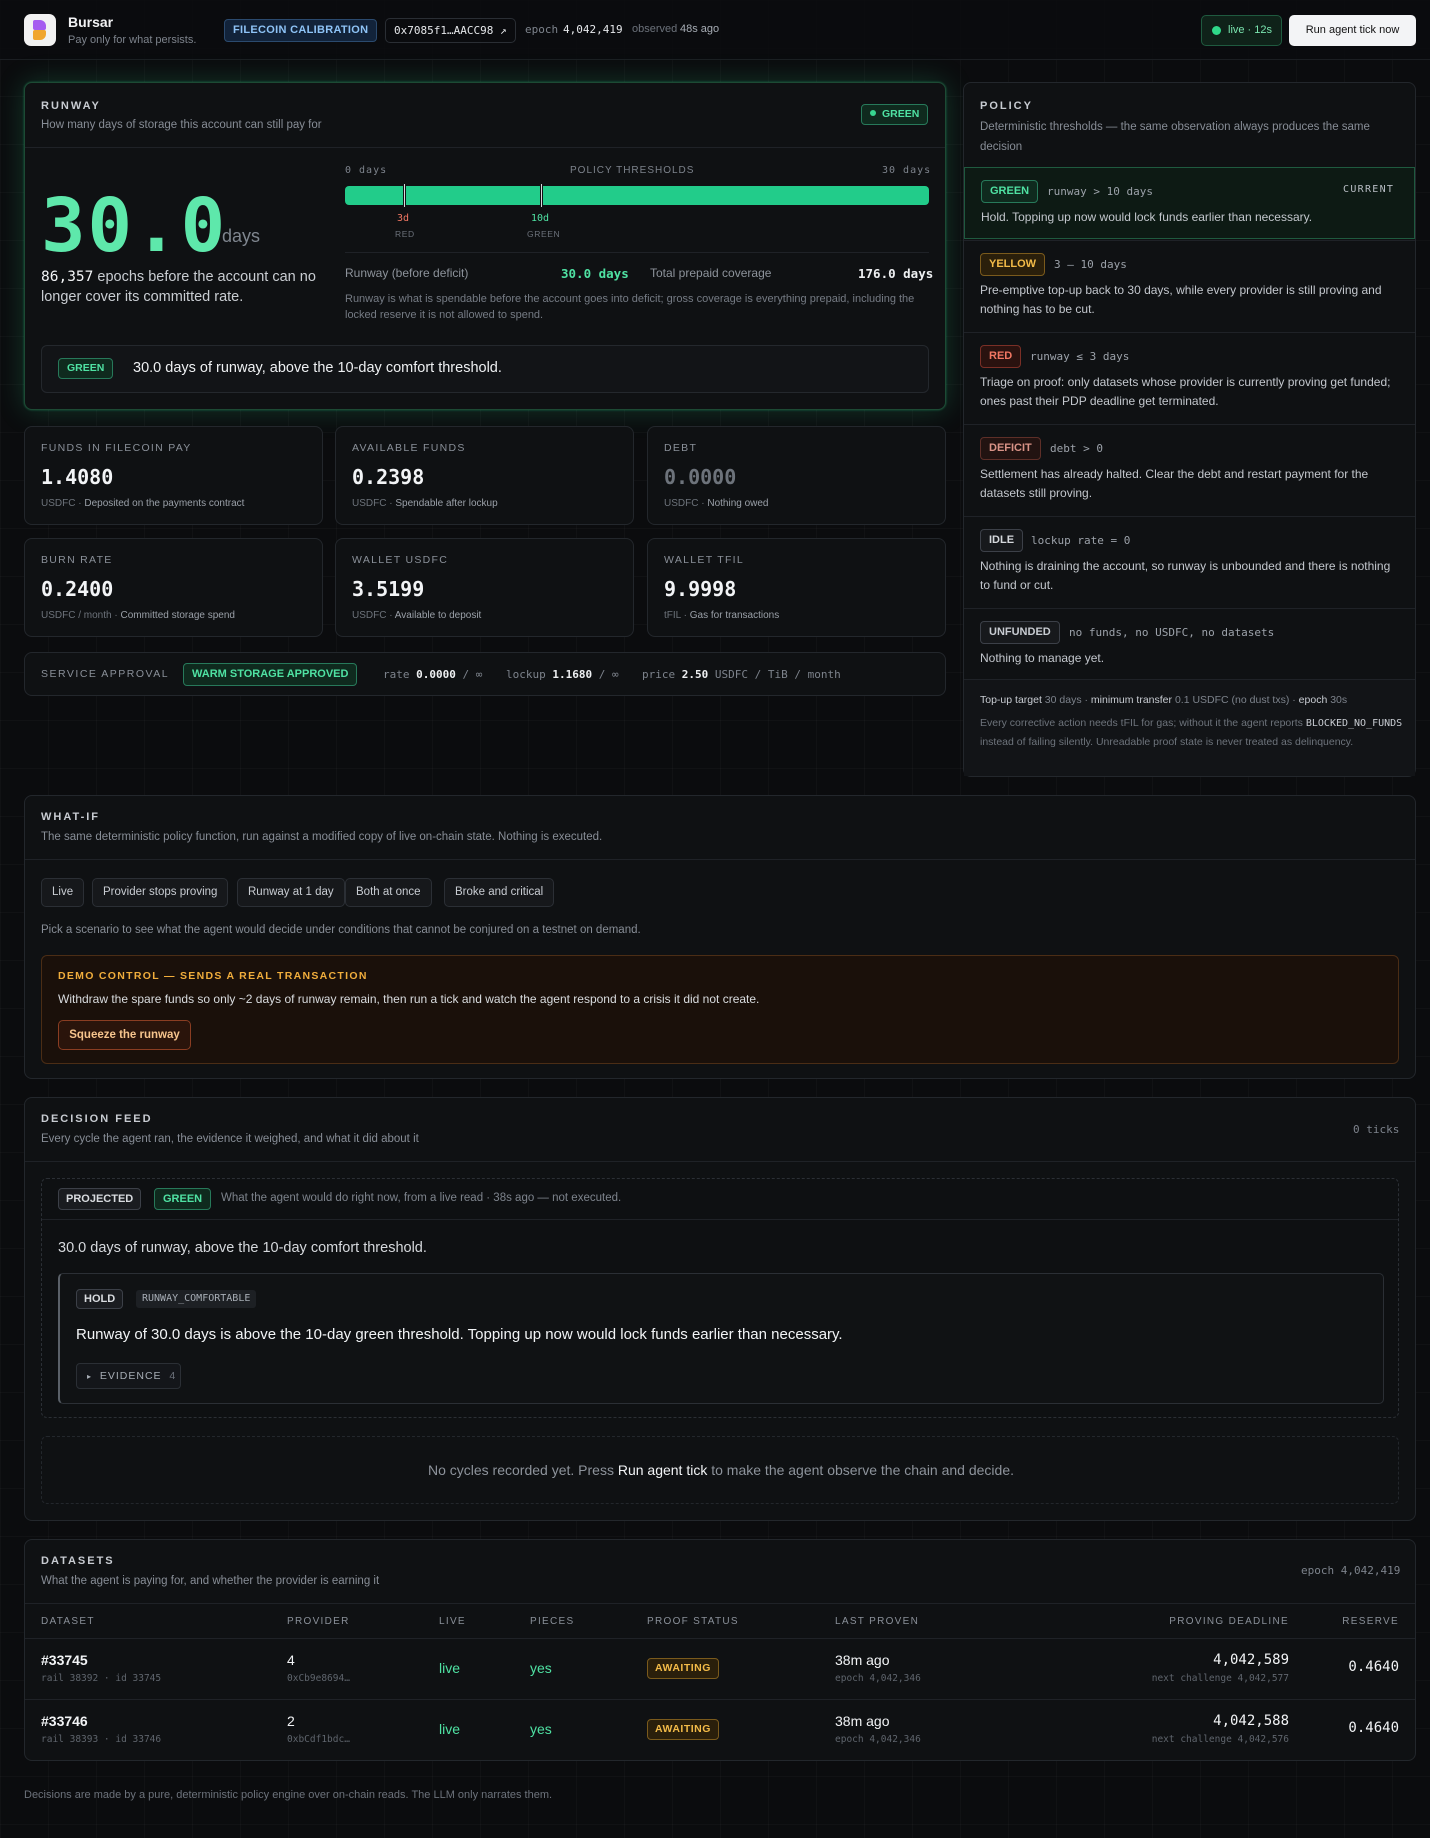  Describe the element at coordinates (71, 817) in the screenshot. I see `what-if-title: WHAT-IF` at that location.